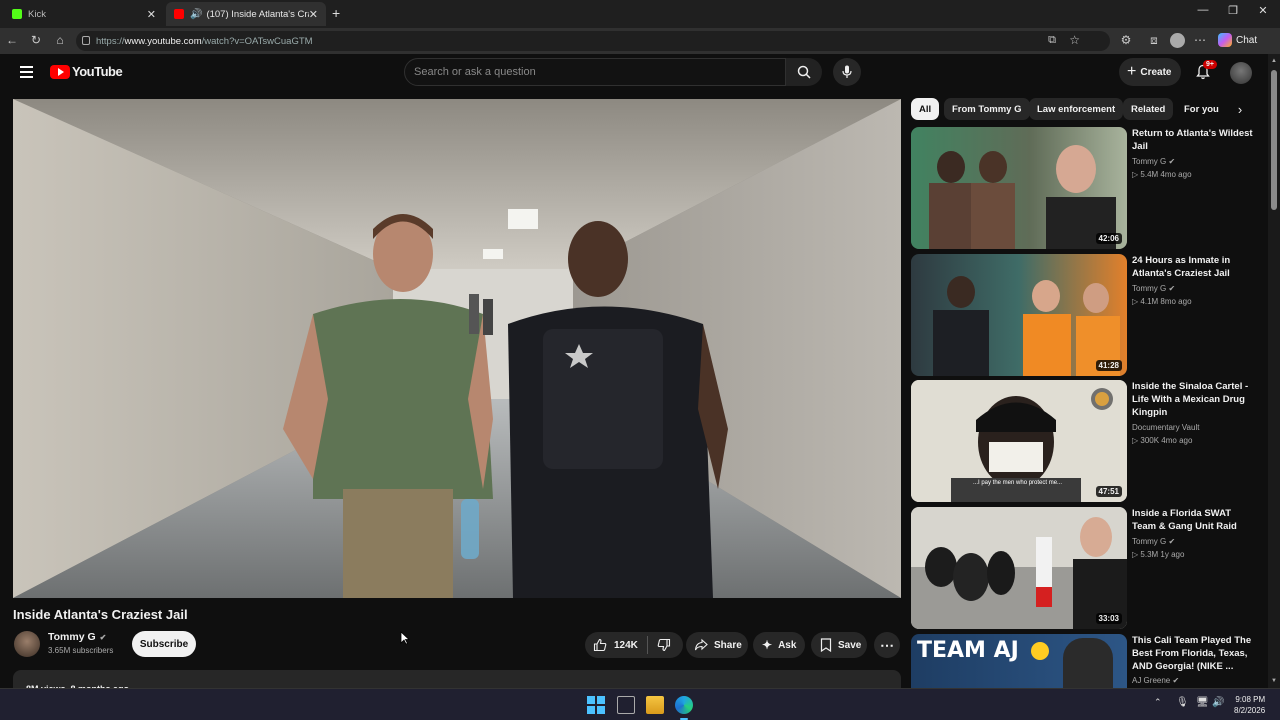 The image size is (1280, 720). What do you see at coordinates (196, 14) in the screenshot?
I see `speaker-icon: 🔊` at bounding box center [196, 14].